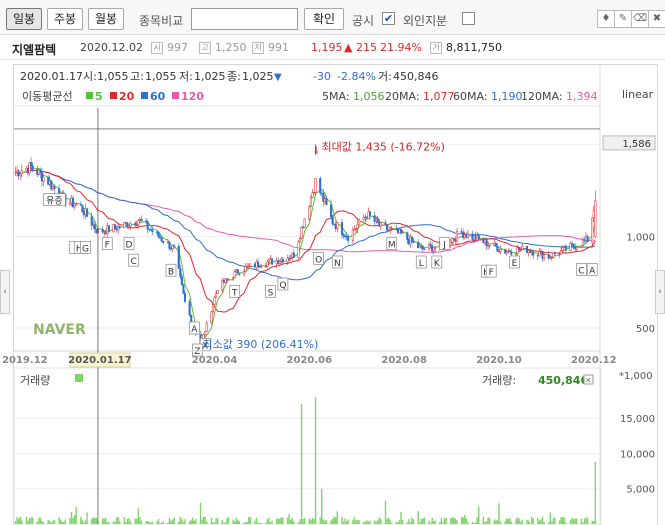 The image size is (665, 525). What do you see at coordinates (324, 246) in the screenshot?
I see `price-annotations: ↓ 최대값 1,435 (-16.72%) 최소값 390 (206.41%)` at bounding box center [324, 246].